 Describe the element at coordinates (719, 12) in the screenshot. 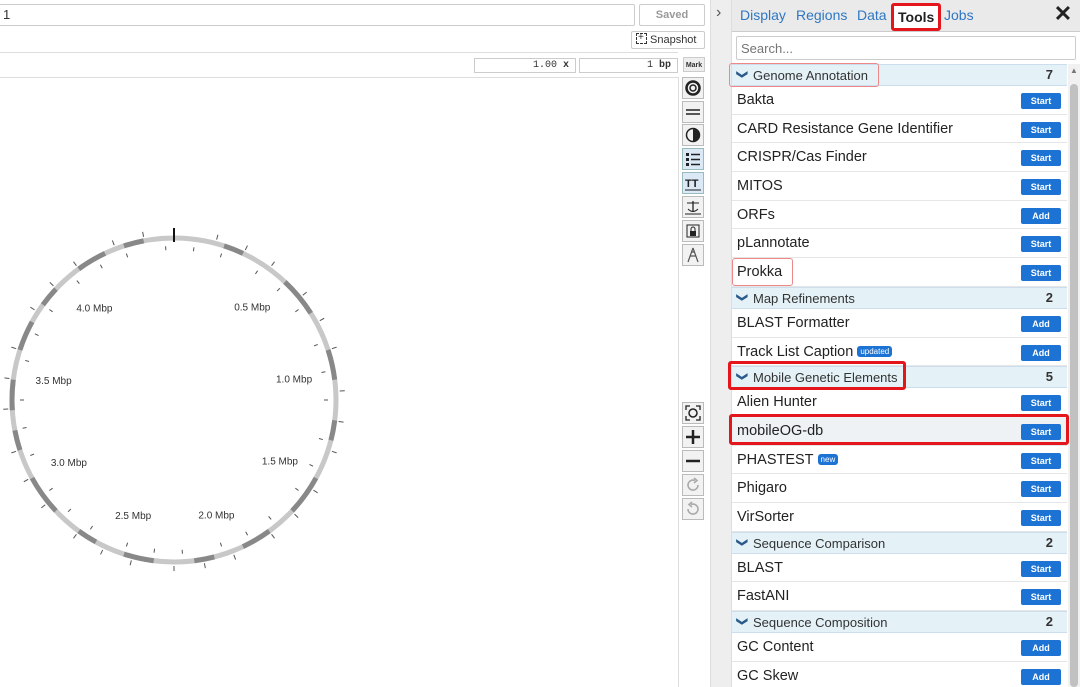

I see `chevron-right-icon: ›` at that location.